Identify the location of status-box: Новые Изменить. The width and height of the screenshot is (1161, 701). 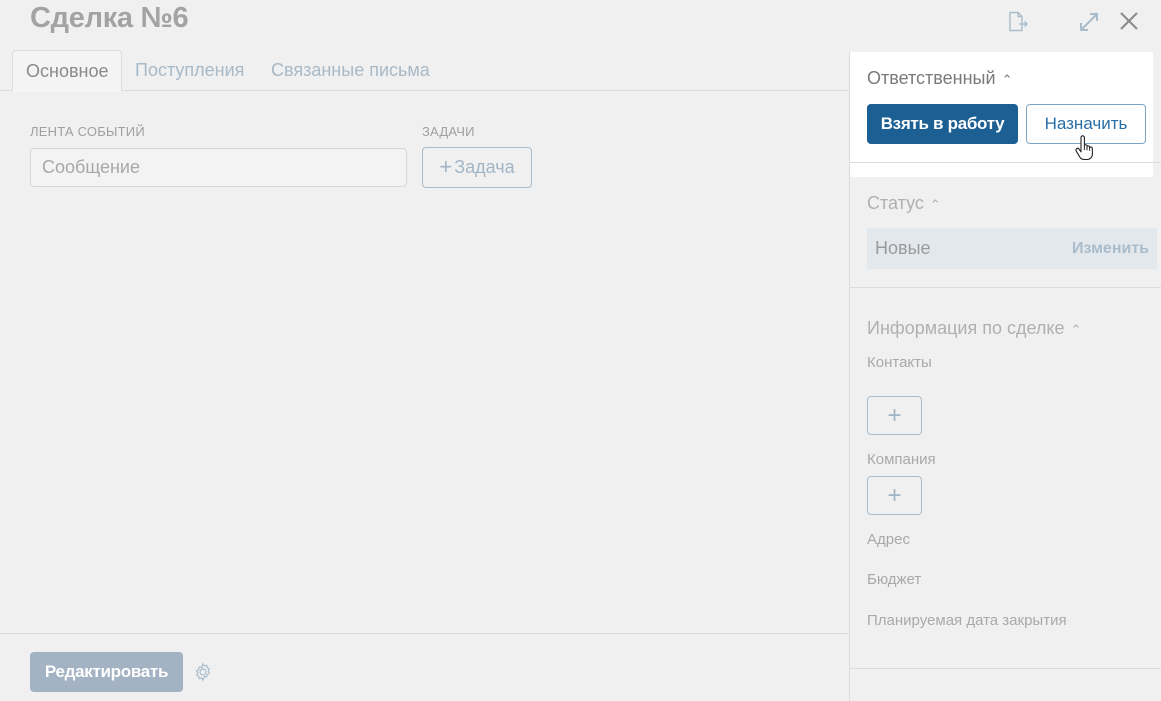
(1012, 248).